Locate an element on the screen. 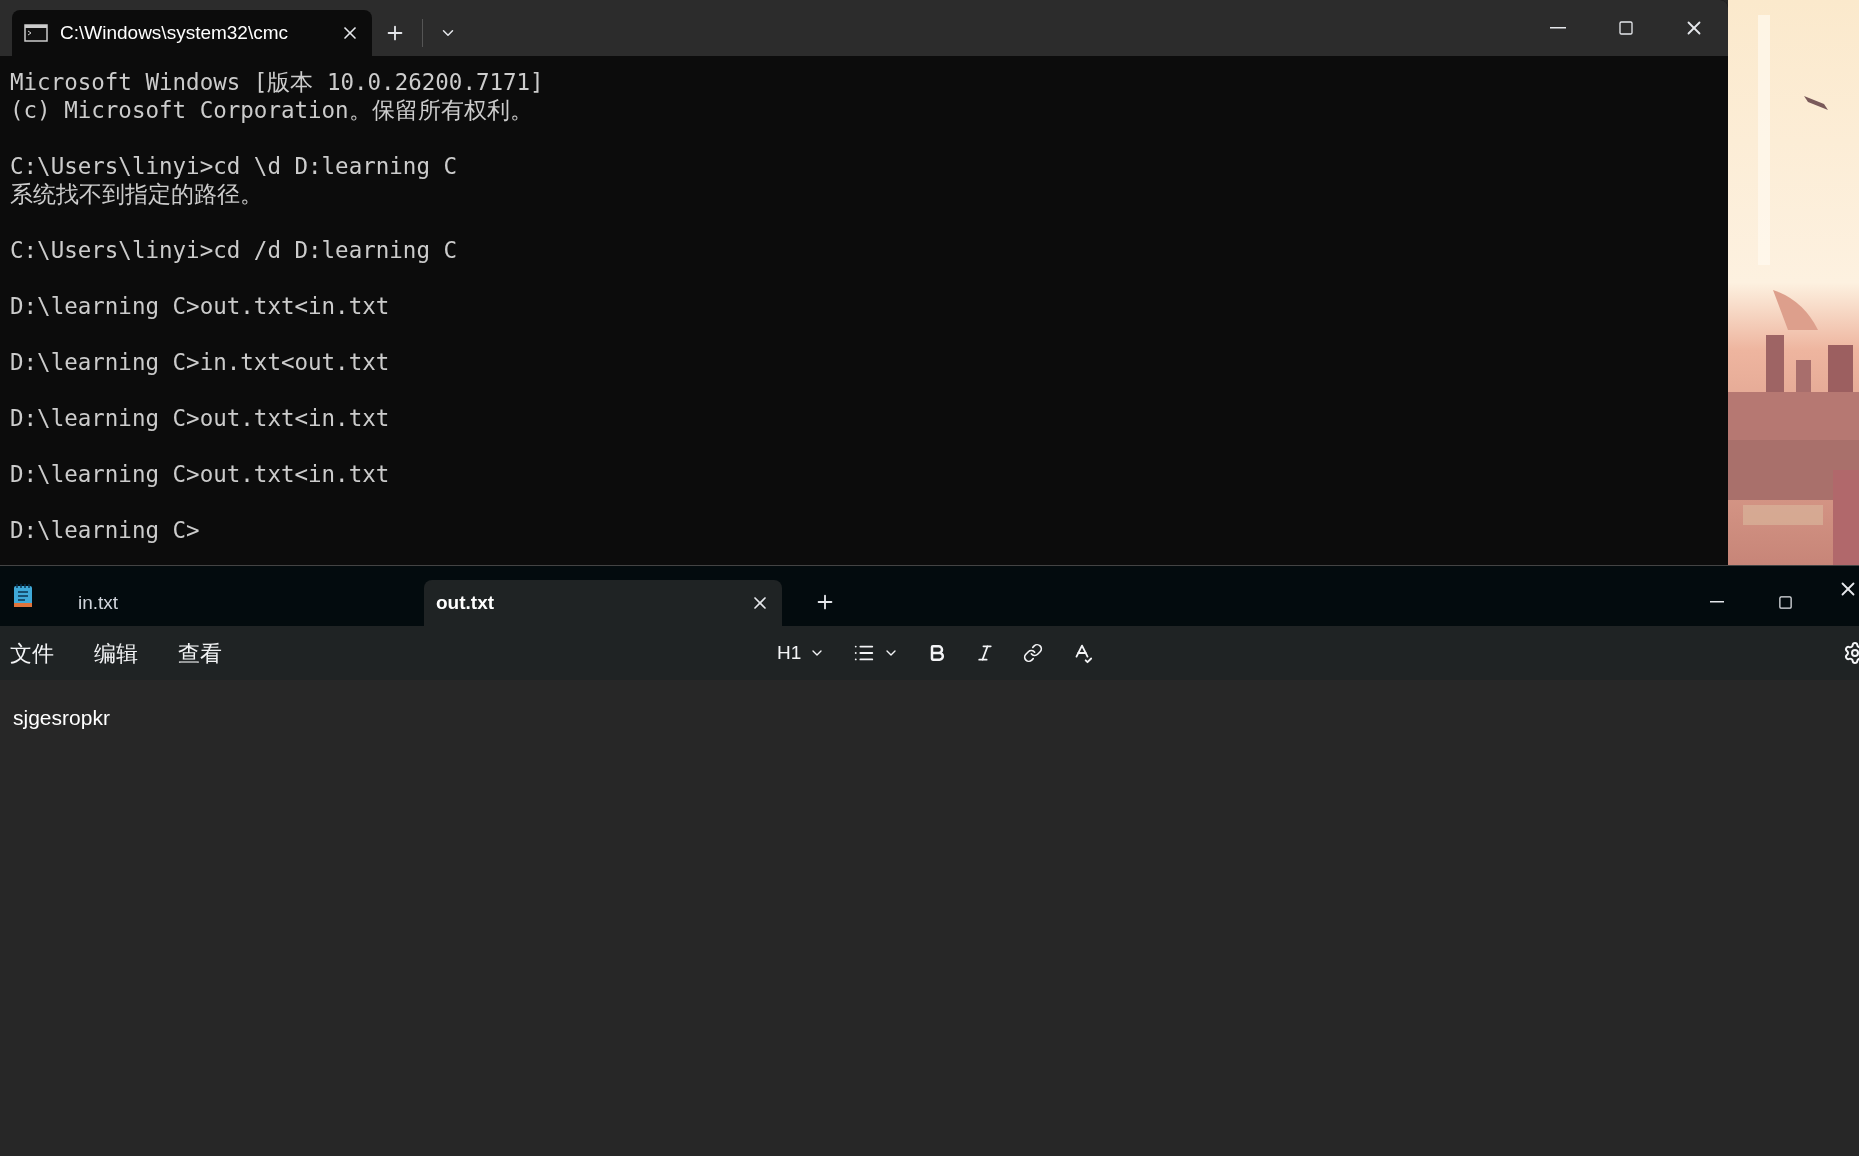  heading-dropdown: H1 is located at coordinates (801, 653).